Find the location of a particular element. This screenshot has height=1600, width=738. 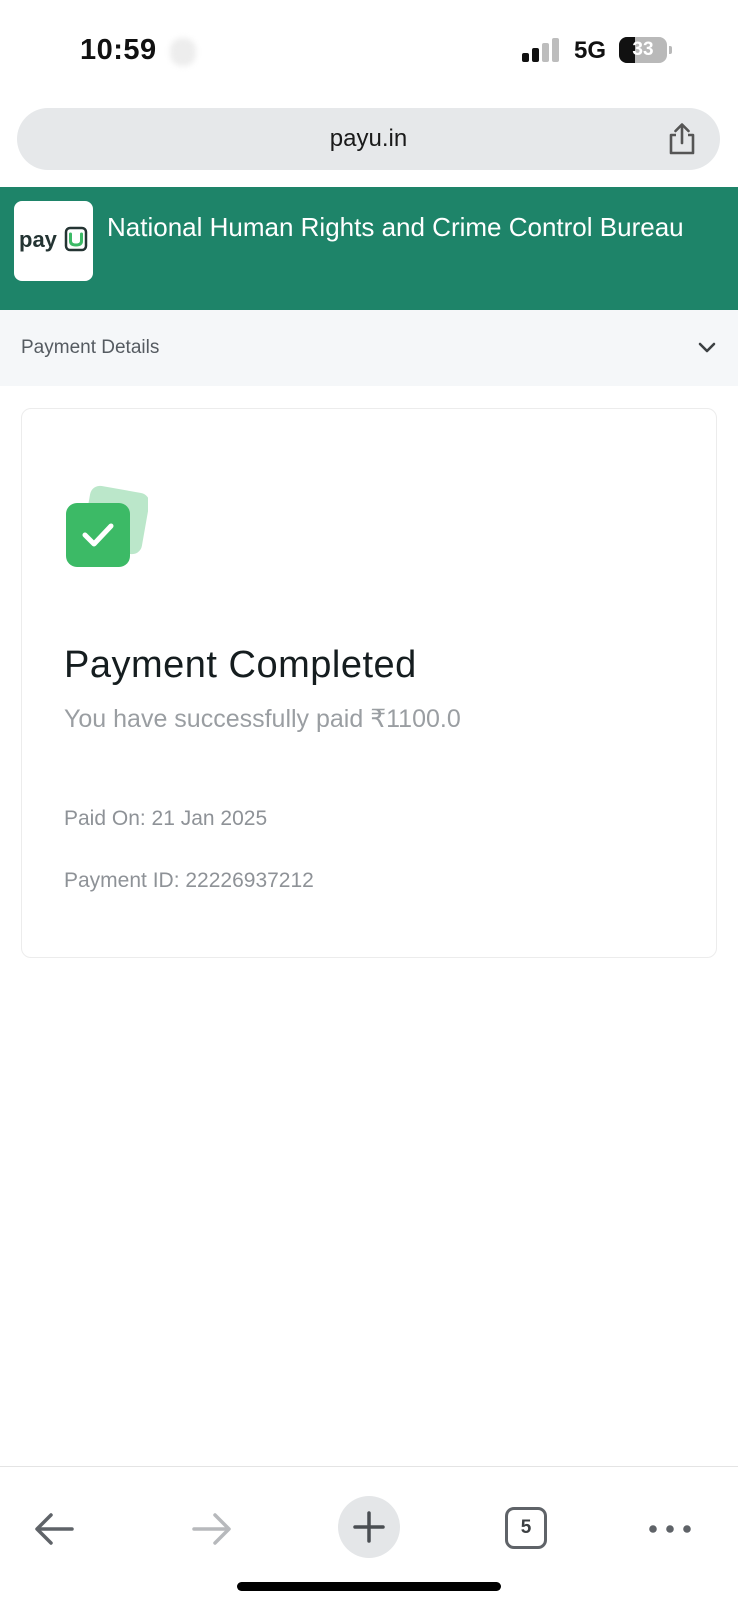

payment-amount-text: You have successfully paid ₹1100.0 is located at coordinates (262, 719).